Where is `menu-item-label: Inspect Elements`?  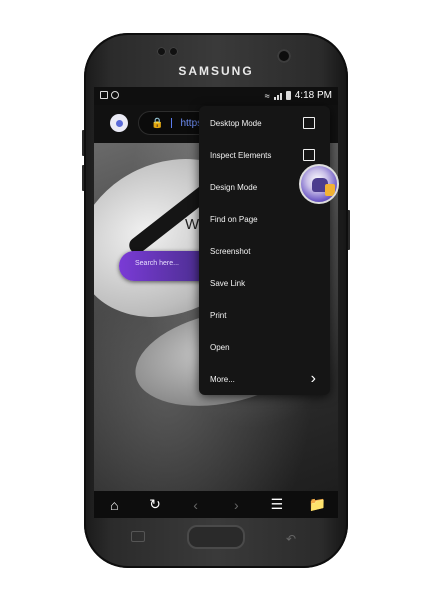
menu-item-label: Inspect Elements is located at coordinates (241, 155).